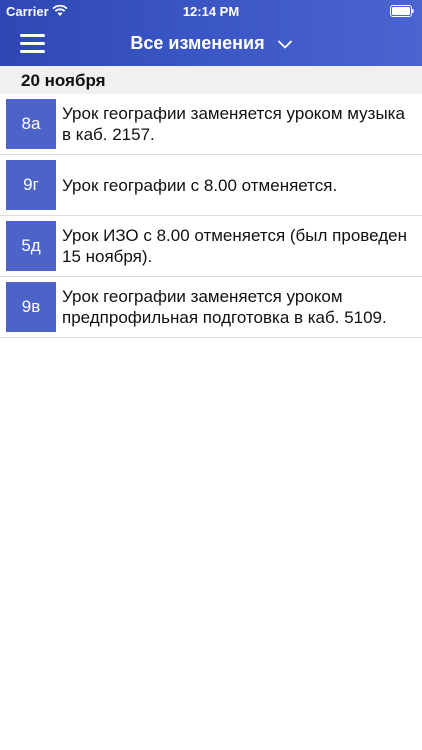 This screenshot has height=750, width=422. I want to click on section-header: 20 ноября, so click(211, 80).